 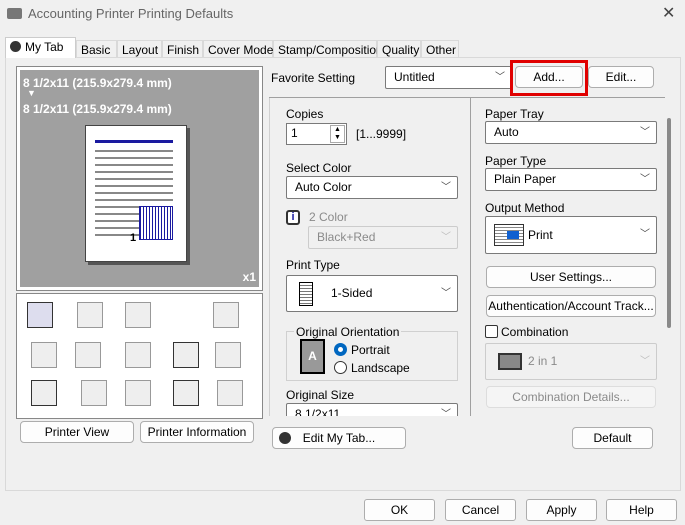 What do you see at coordinates (381, 134) in the screenshot?
I see `copies-range: [1...9999]` at bounding box center [381, 134].